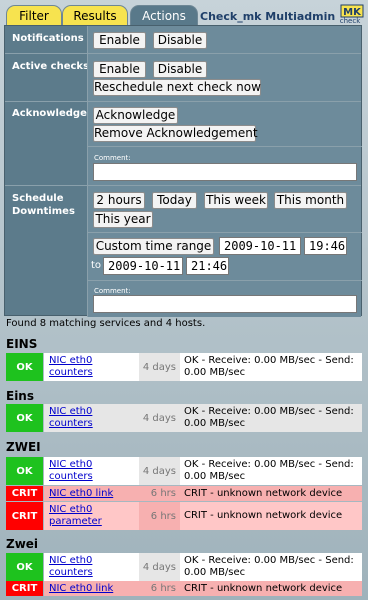  What do you see at coordinates (112, 158) in the screenshot?
I see `ack-comment-label: Comment:` at bounding box center [112, 158].